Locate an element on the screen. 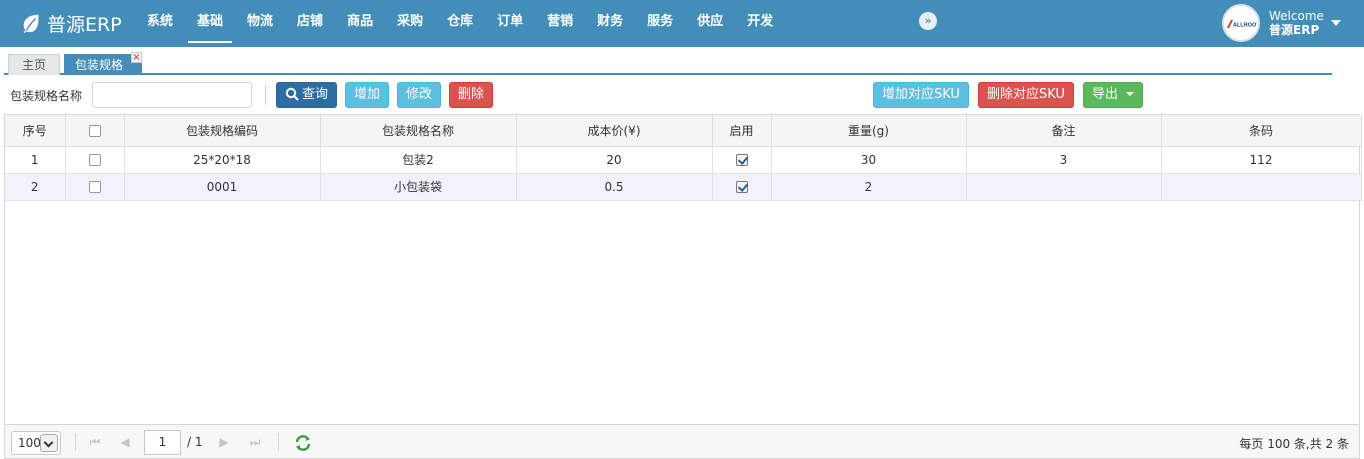 The width and height of the screenshot is (1364, 459). menu-item-orders: 订单 is located at coordinates (510, 23).